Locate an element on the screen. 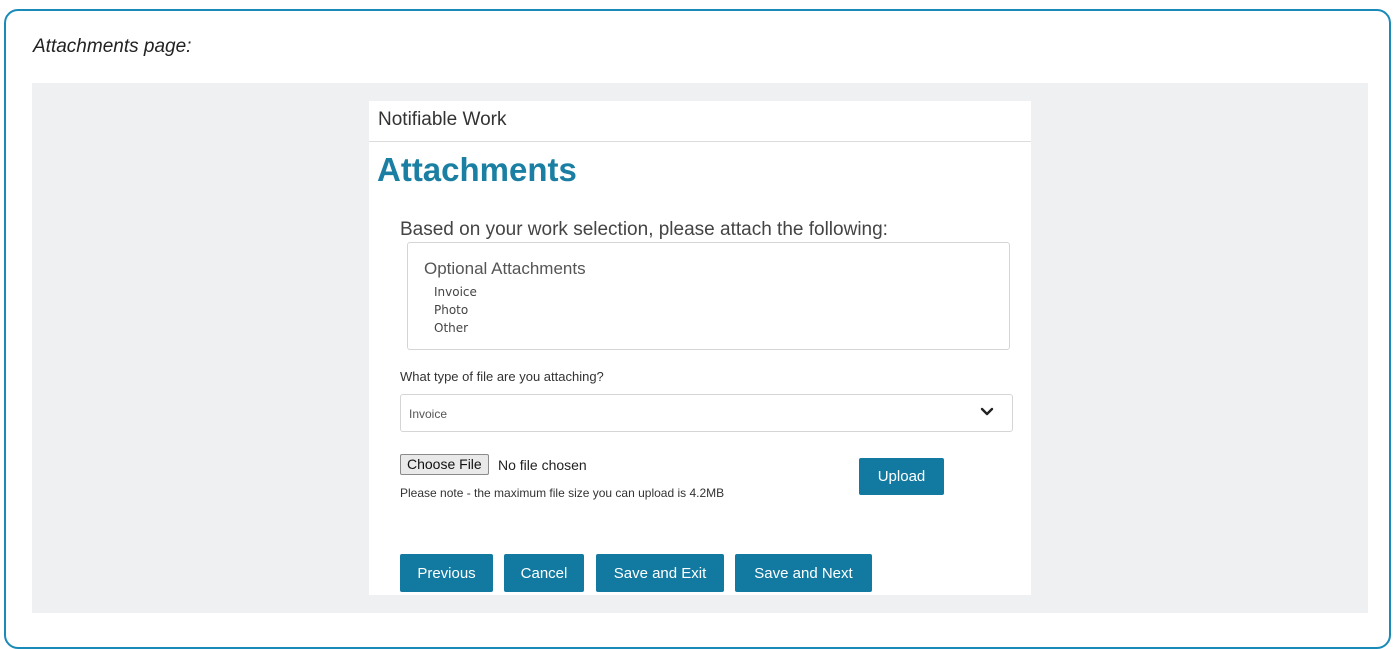 The height and width of the screenshot is (649, 1399). file-type-label: What type of file are you attaching? is located at coordinates (502, 376).